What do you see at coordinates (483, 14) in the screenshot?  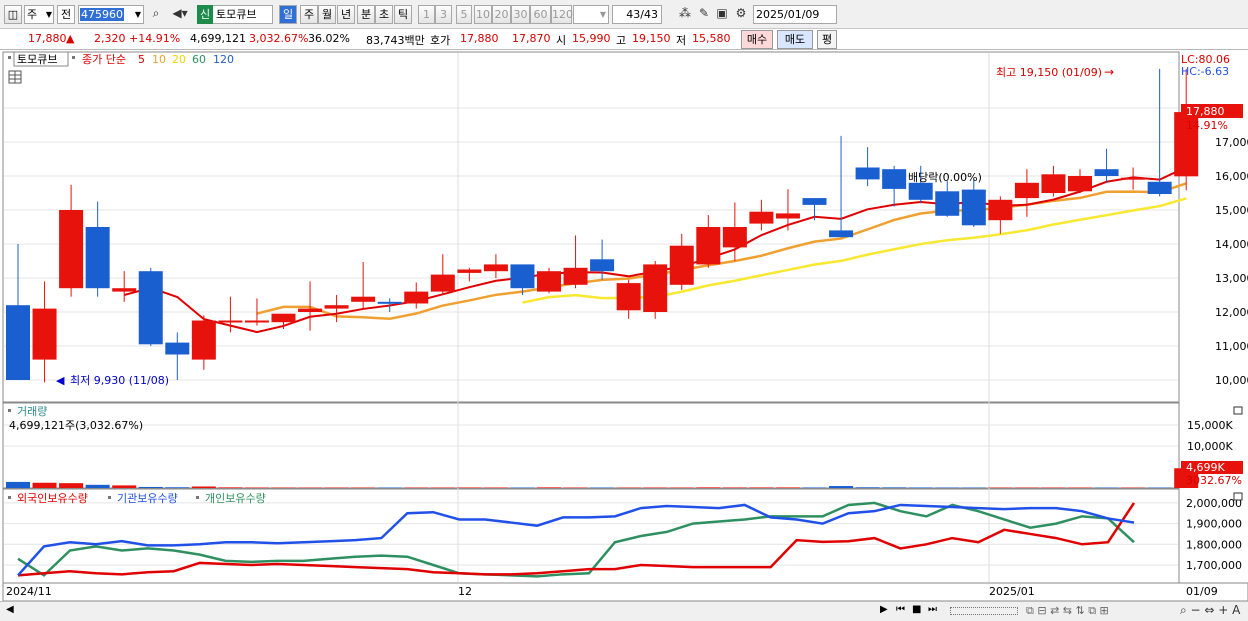 I see `interval-tab-10: 10` at bounding box center [483, 14].